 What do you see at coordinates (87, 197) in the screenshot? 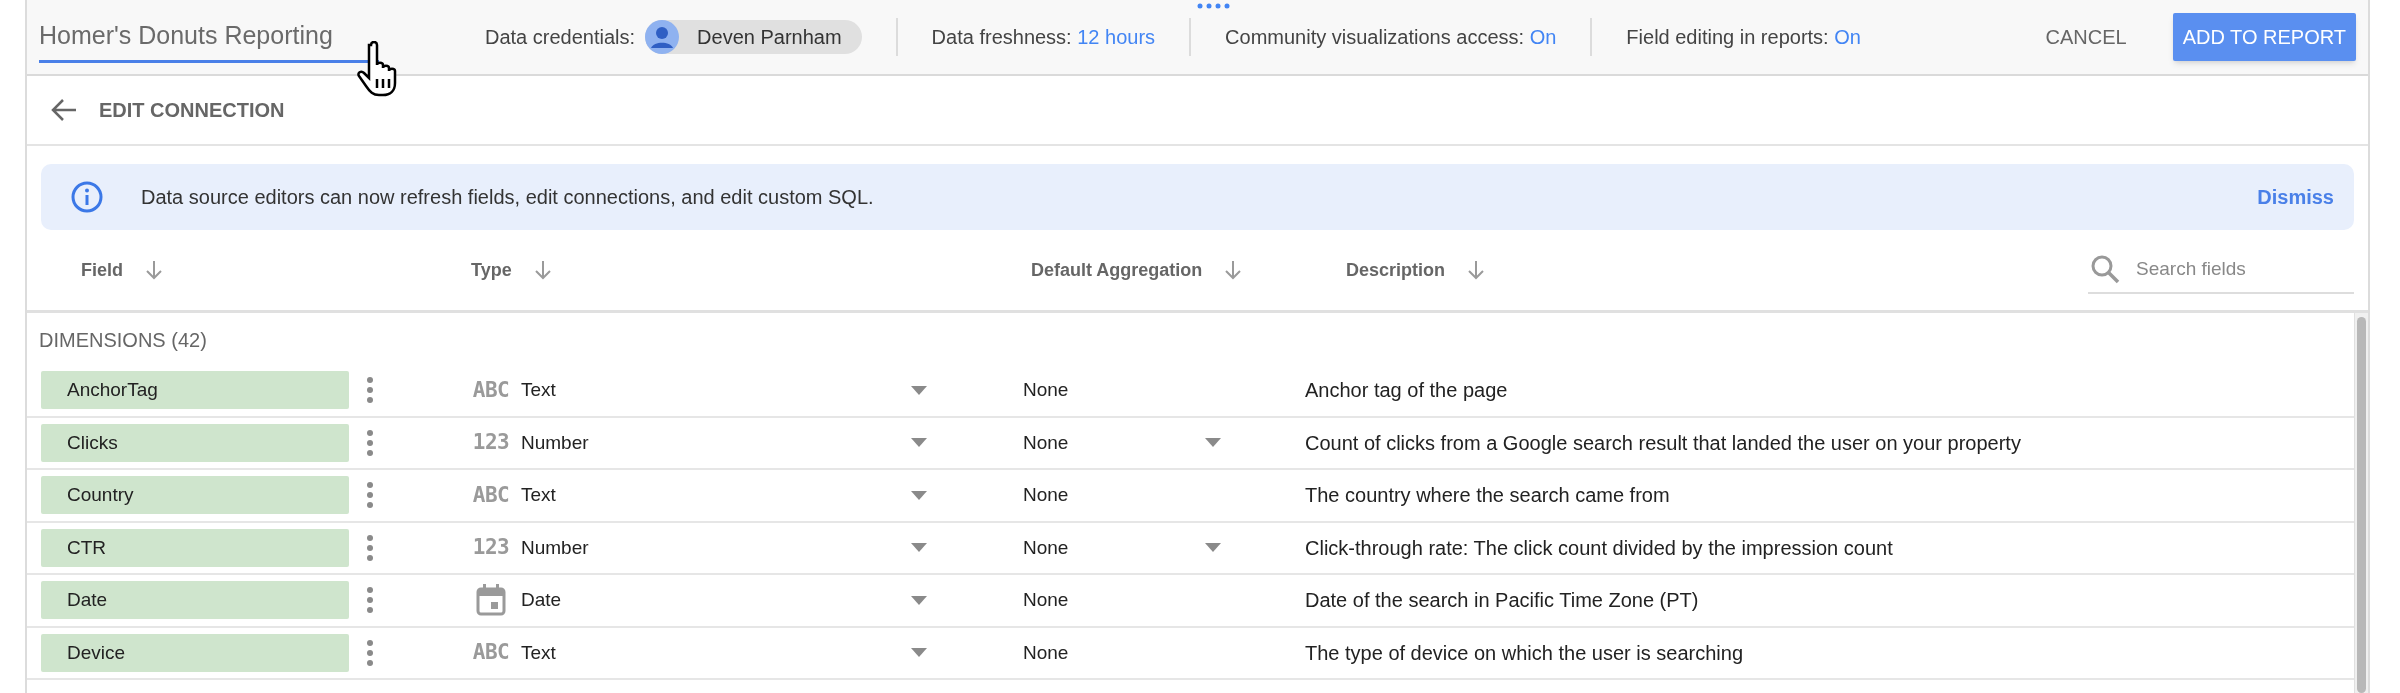
I see `info-icon` at bounding box center [87, 197].